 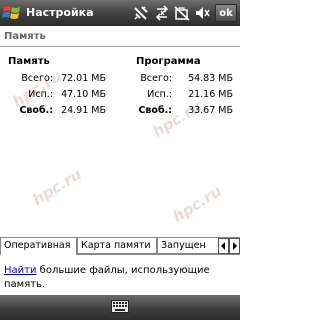 I want to click on tab-scroll-left-button, so click(x=223, y=246).